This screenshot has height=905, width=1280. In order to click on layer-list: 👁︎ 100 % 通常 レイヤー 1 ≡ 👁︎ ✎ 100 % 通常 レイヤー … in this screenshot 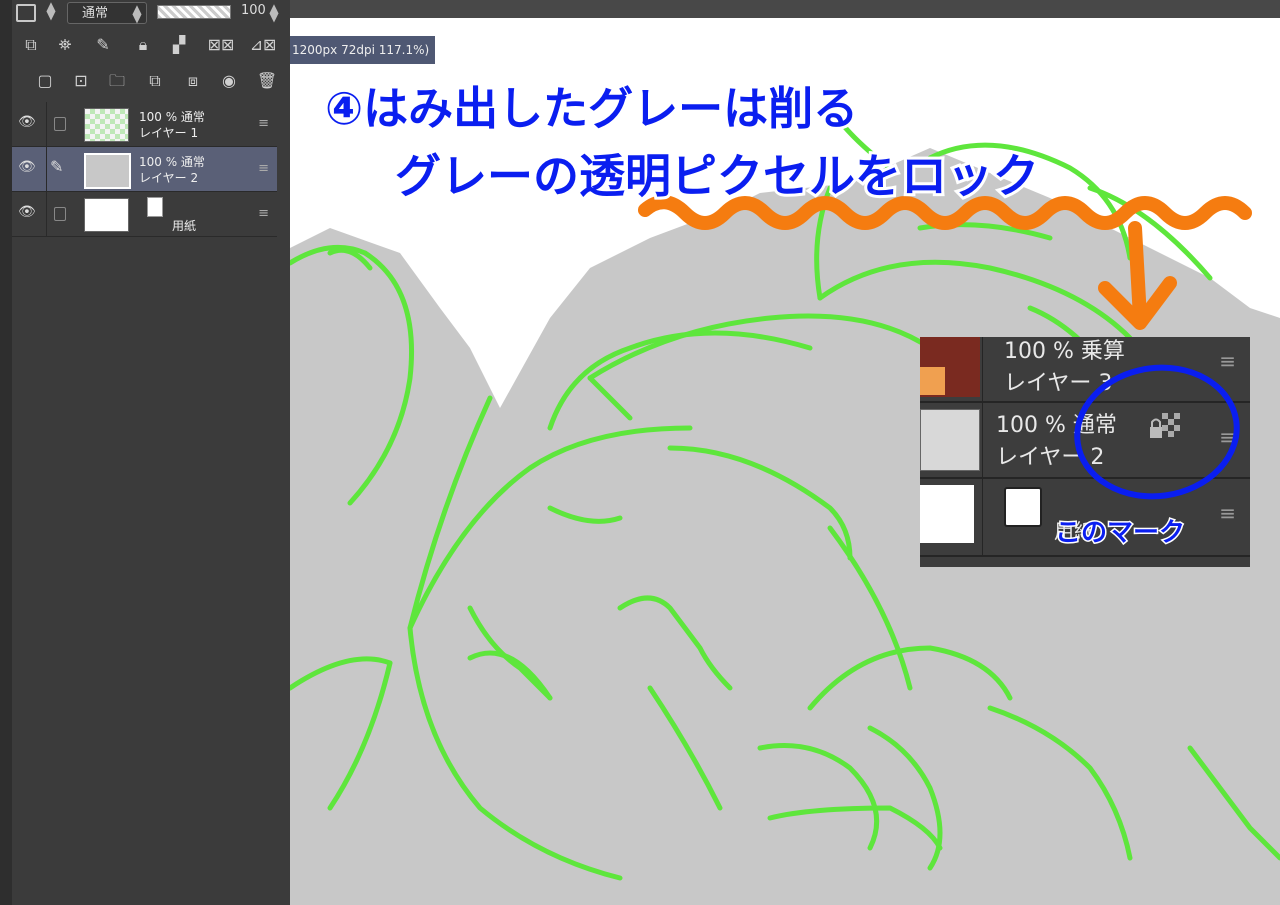, I will do `click(144, 169)`.